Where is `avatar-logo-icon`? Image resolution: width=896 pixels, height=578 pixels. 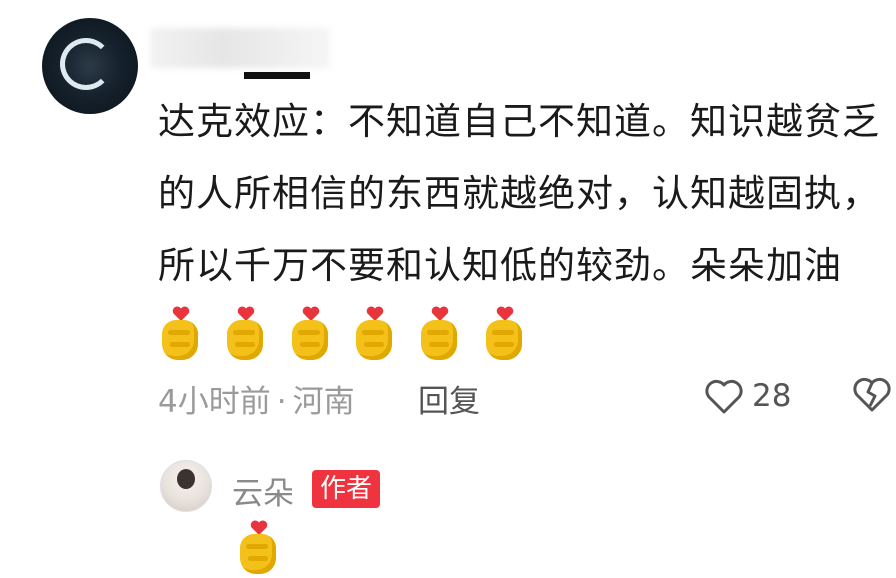 avatar-logo-icon is located at coordinates (86, 64).